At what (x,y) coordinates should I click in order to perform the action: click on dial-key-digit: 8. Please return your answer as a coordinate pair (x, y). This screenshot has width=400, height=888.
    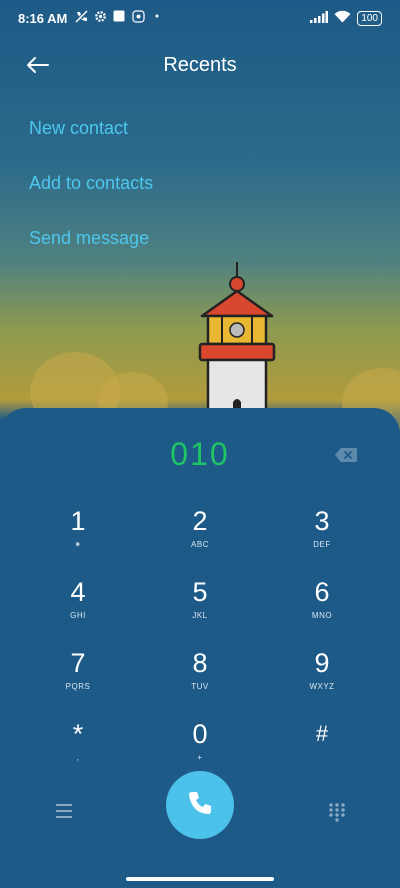
    Looking at the image, I should click on (200, 663).